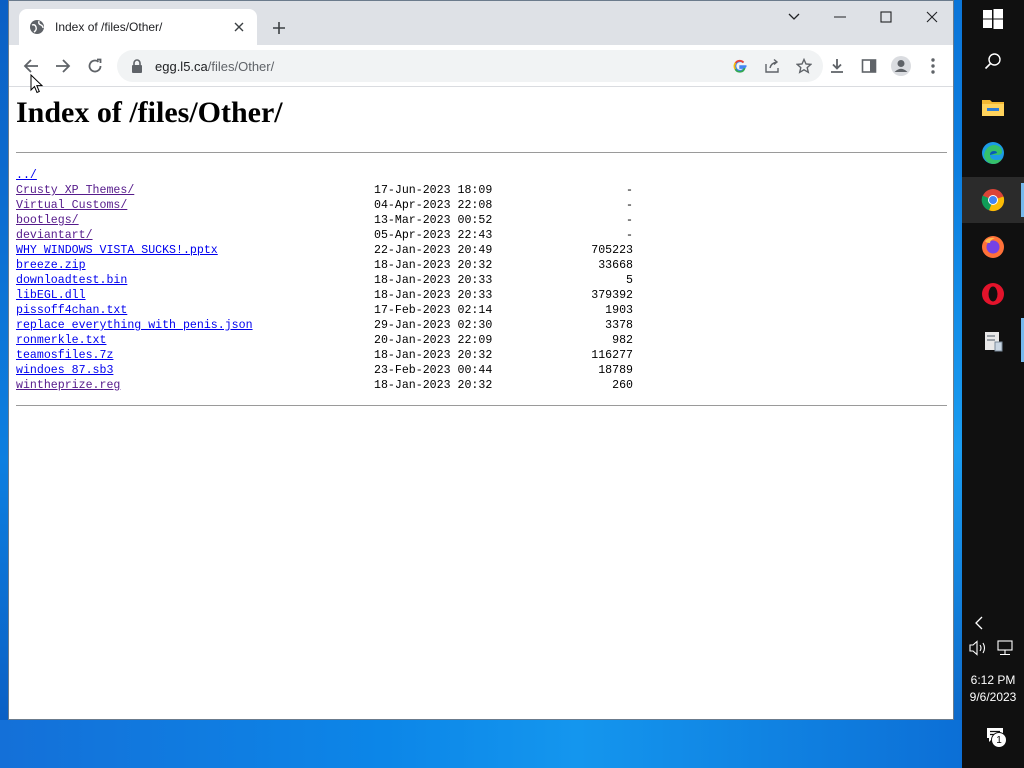  Describe the element at coordinates (433, 310) in the screenshot. I see `file-date: 17-Feb-2023 02:14` at that location.